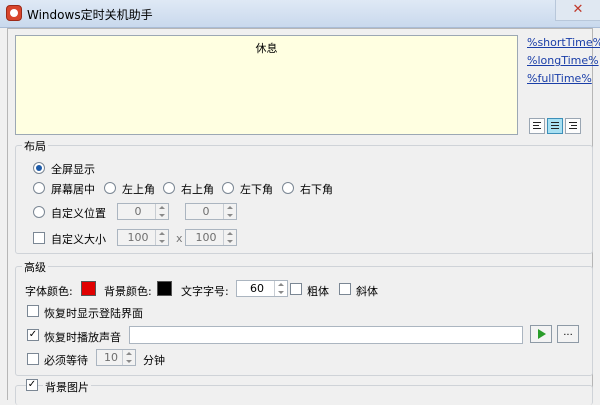 The width and height of the screenshot is (600, 405). What do you see at coordinates (39, 168) in the screenshot?
I see `fullscreen-radio` at bounding box center [39, 168].